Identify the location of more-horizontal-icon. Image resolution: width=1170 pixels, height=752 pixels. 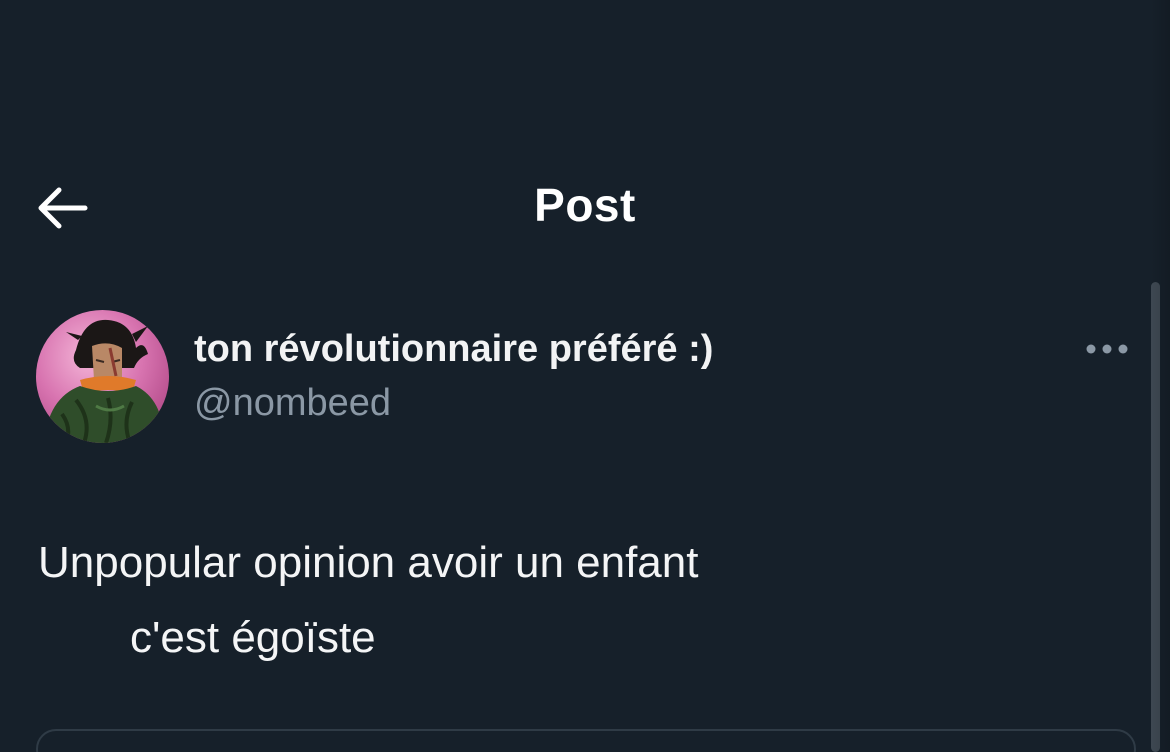
(1107, 349).